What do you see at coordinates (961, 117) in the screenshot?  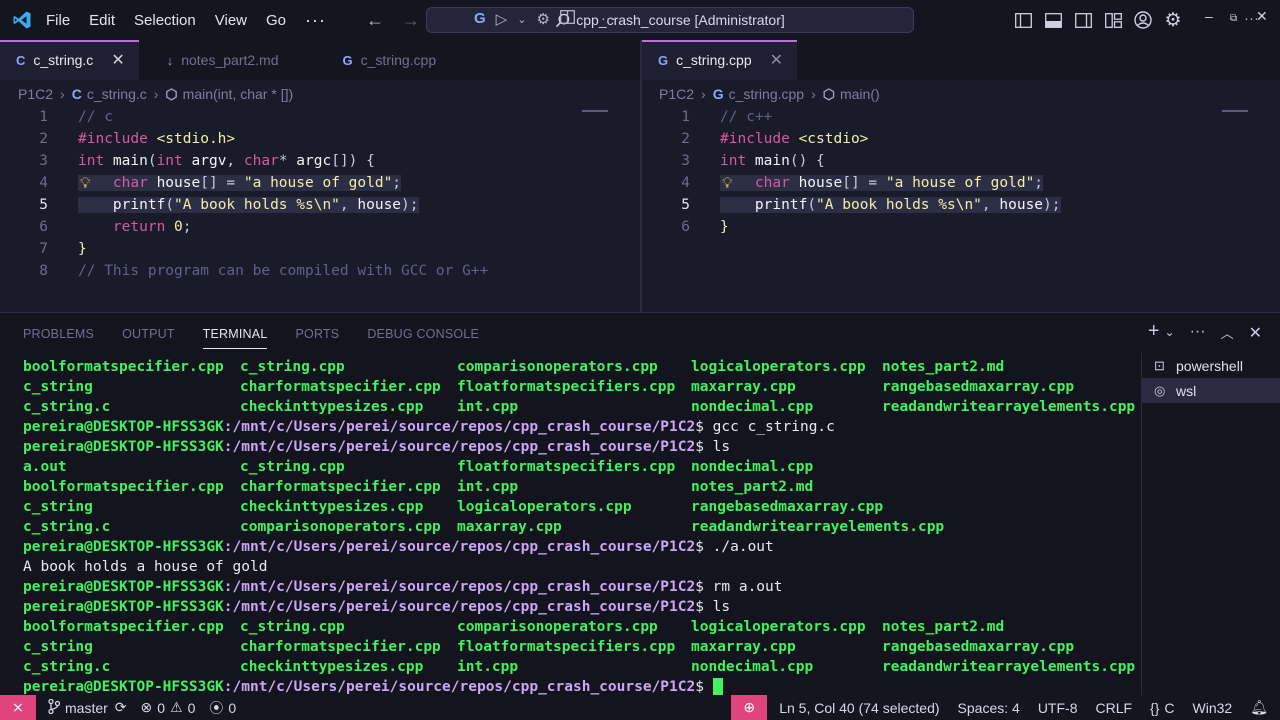 I see `code-line: 1 // c++` at bounding box center [961, 117].